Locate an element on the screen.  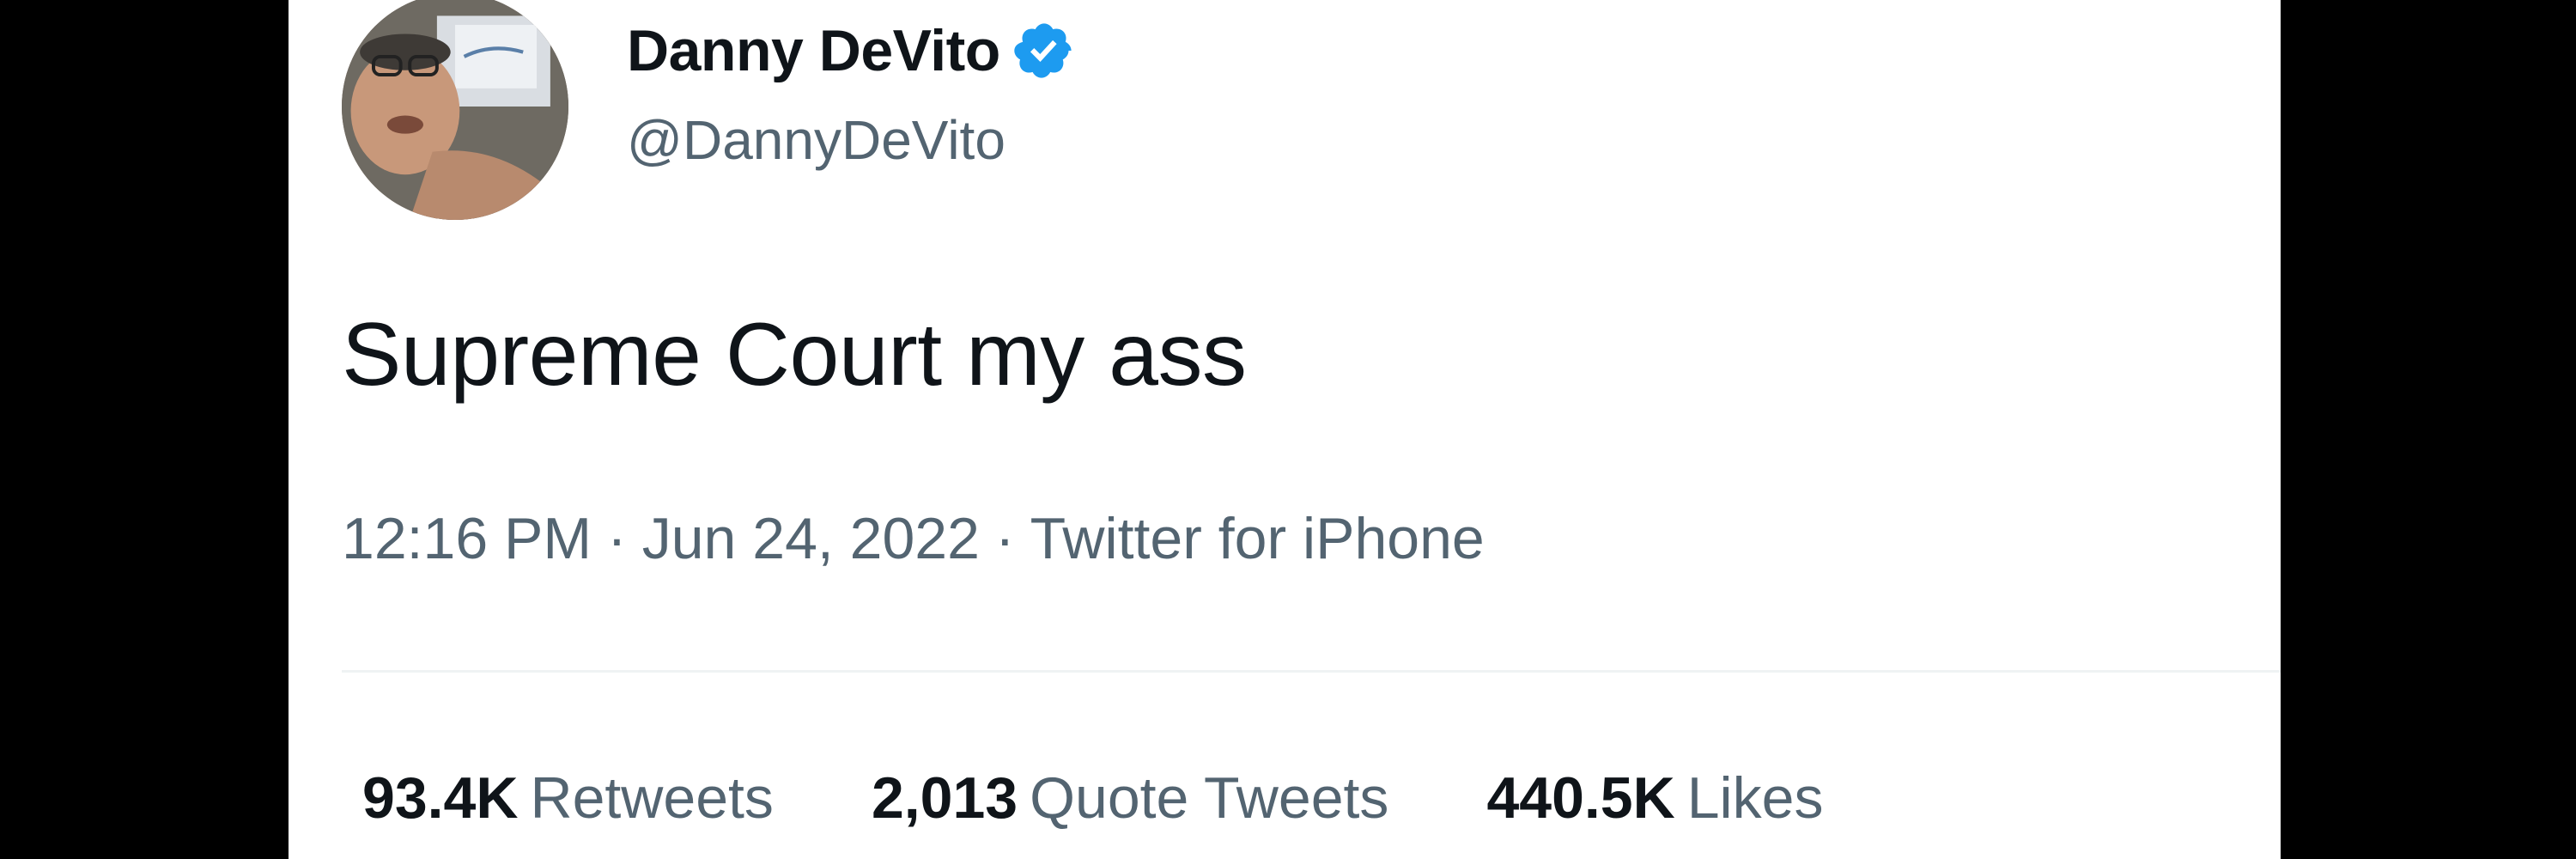
avatar-photo is located at coordinates (455, 110).